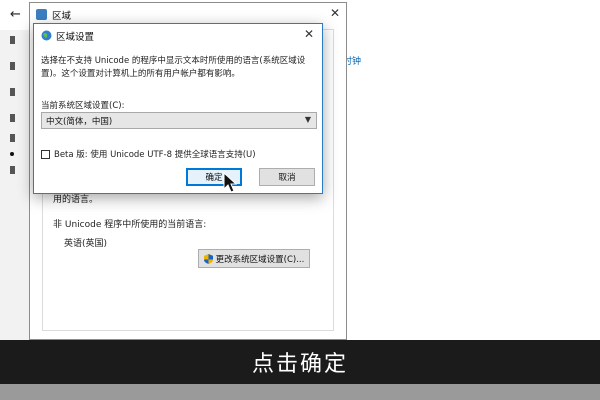 Image resolution: width=600 pixels, height=400 pixels. I want to click on sidebar-selected-dot, so click(12, 154).